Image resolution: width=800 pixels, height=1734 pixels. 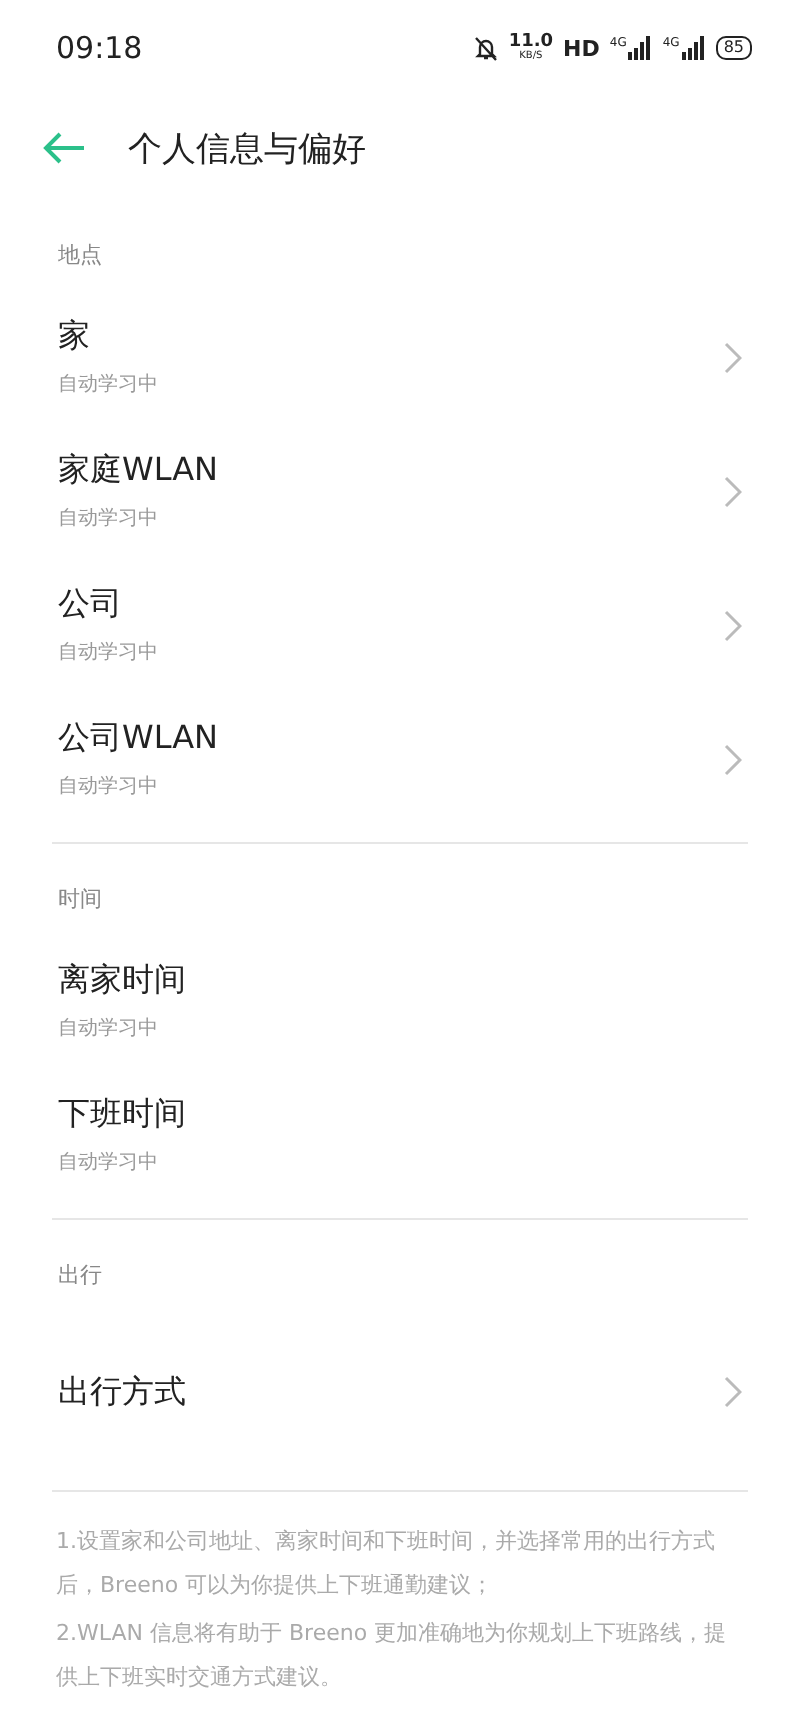 What do you see at coordinates (400, 625) in the screenshot?
I see `settings-item: 公司 自动学习中` at bounding box center [400, 625].